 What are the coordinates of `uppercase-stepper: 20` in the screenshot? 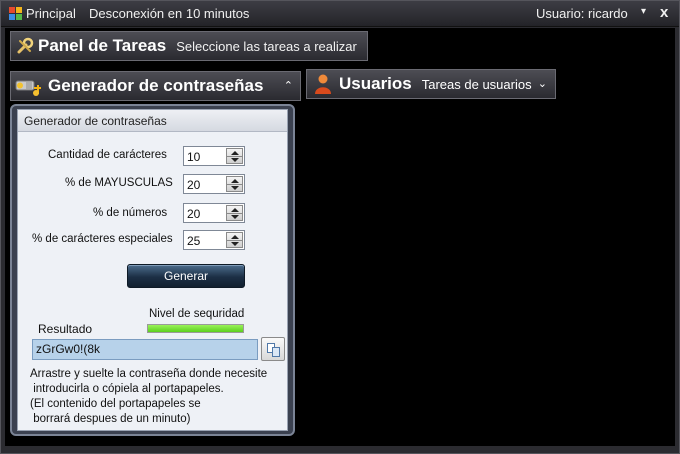 It's located at (214, 184).